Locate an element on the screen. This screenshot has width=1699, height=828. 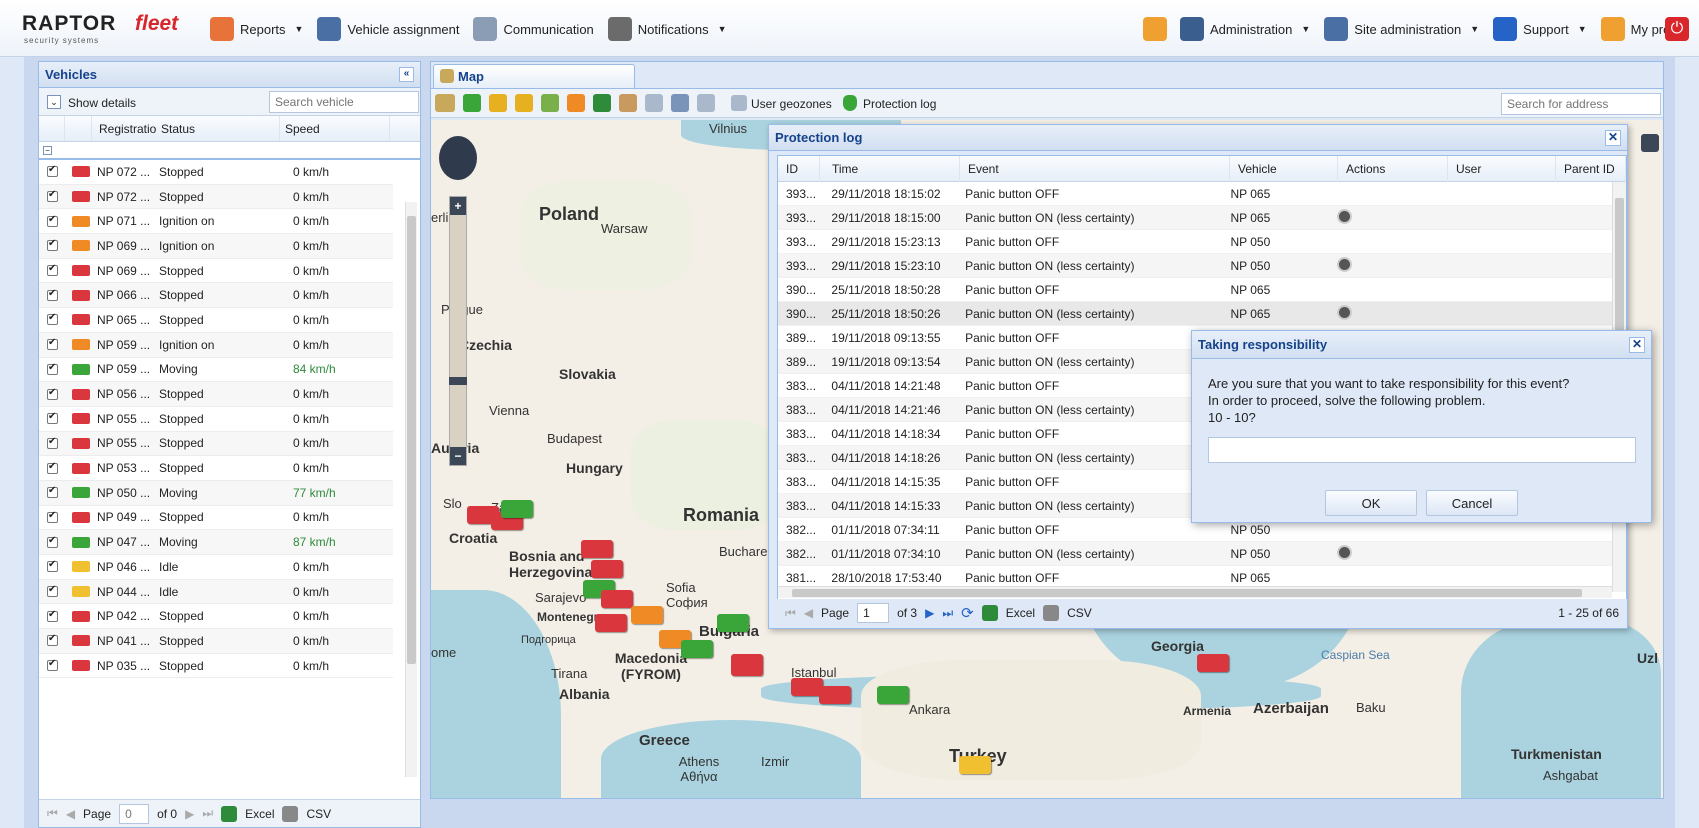
column-status: Status is located at coordinates (178, 129).